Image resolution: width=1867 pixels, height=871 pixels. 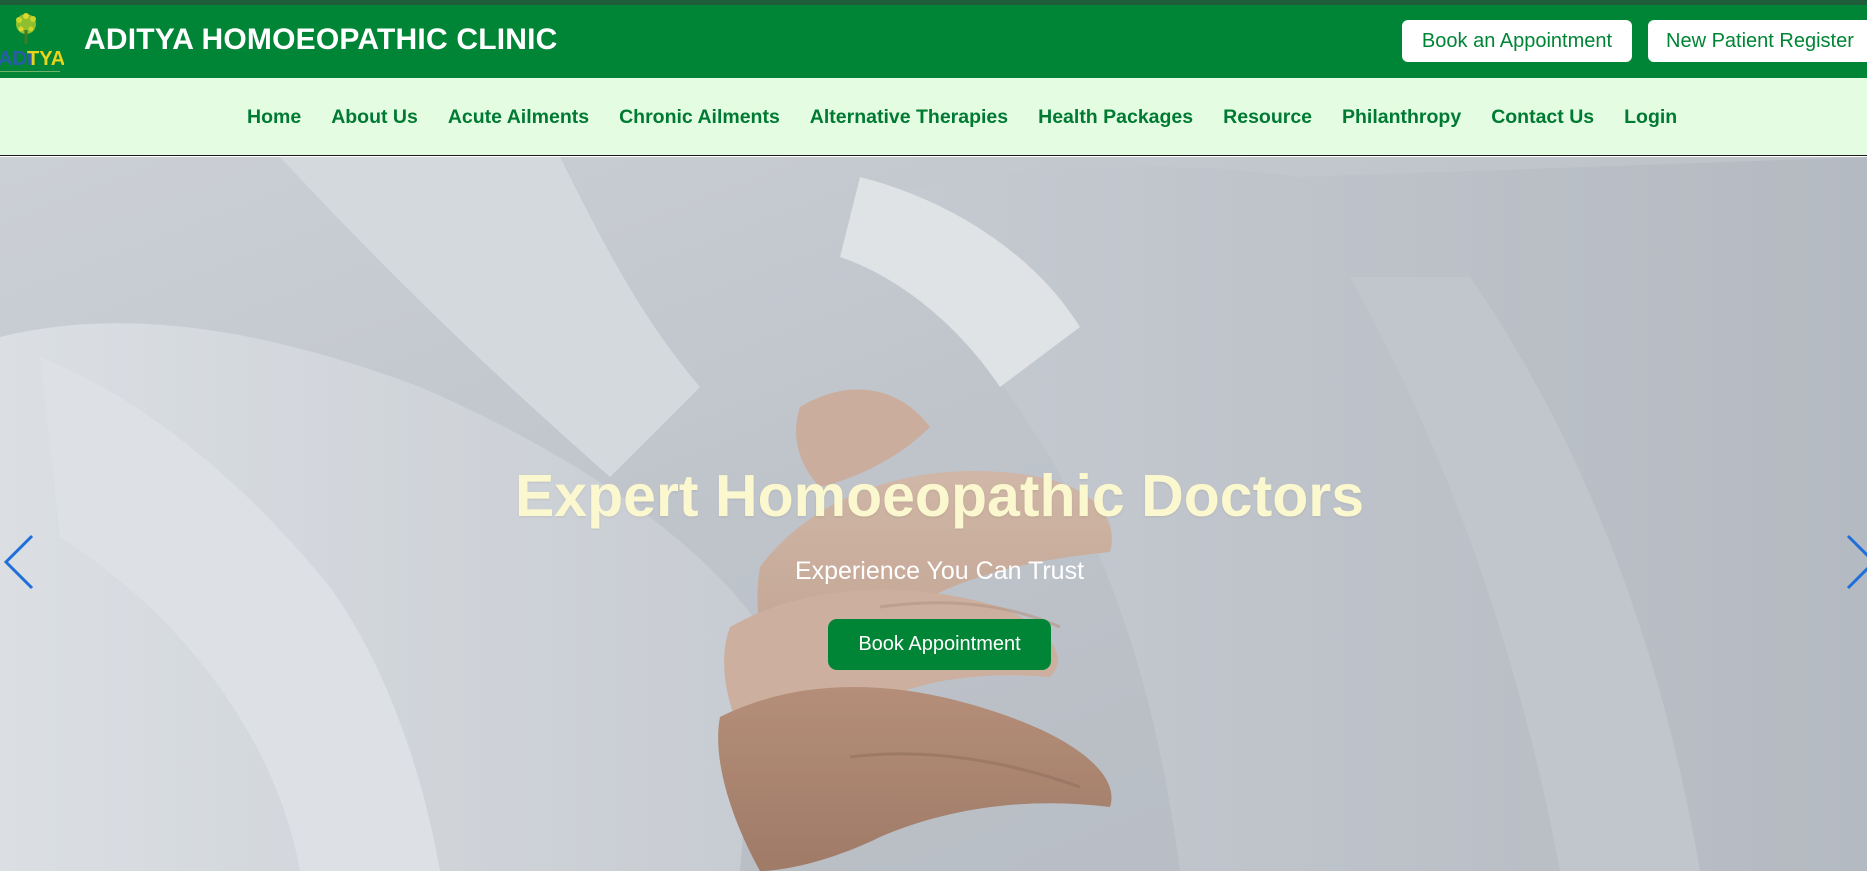 What do you see at coordinates (939, 496) in the screenshot?
I see `hero-title: Expert Homoeopathic Doctors` at bounding box center [939, 496].